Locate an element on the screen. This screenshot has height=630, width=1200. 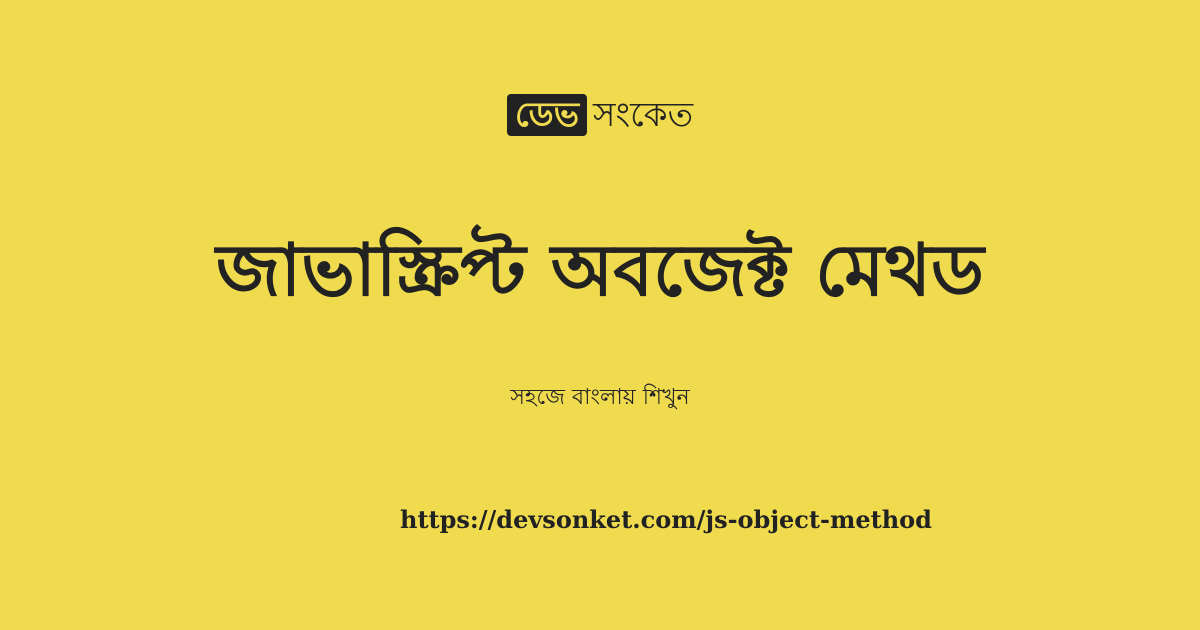
brand-logo: ডেভ সংকেত is located at coordinates (600, 115).